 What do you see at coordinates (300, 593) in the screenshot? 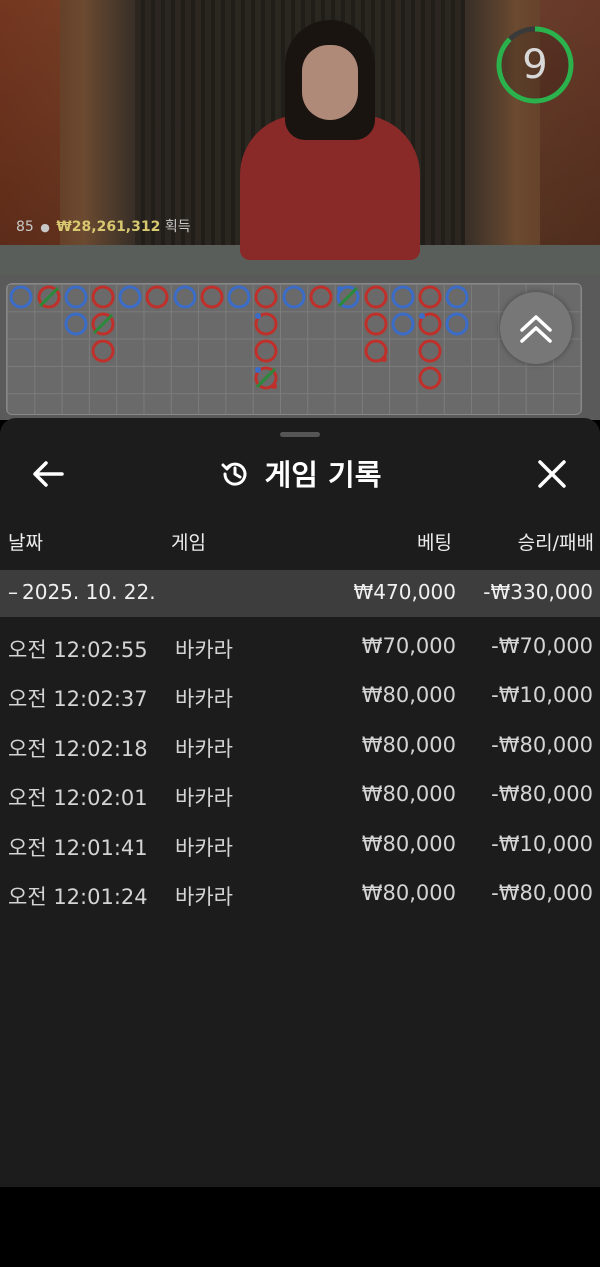
I see `date-group-row: – 2025. 10. 22. ₩470,000 -₩330,000` at bounding box center [300, 593].